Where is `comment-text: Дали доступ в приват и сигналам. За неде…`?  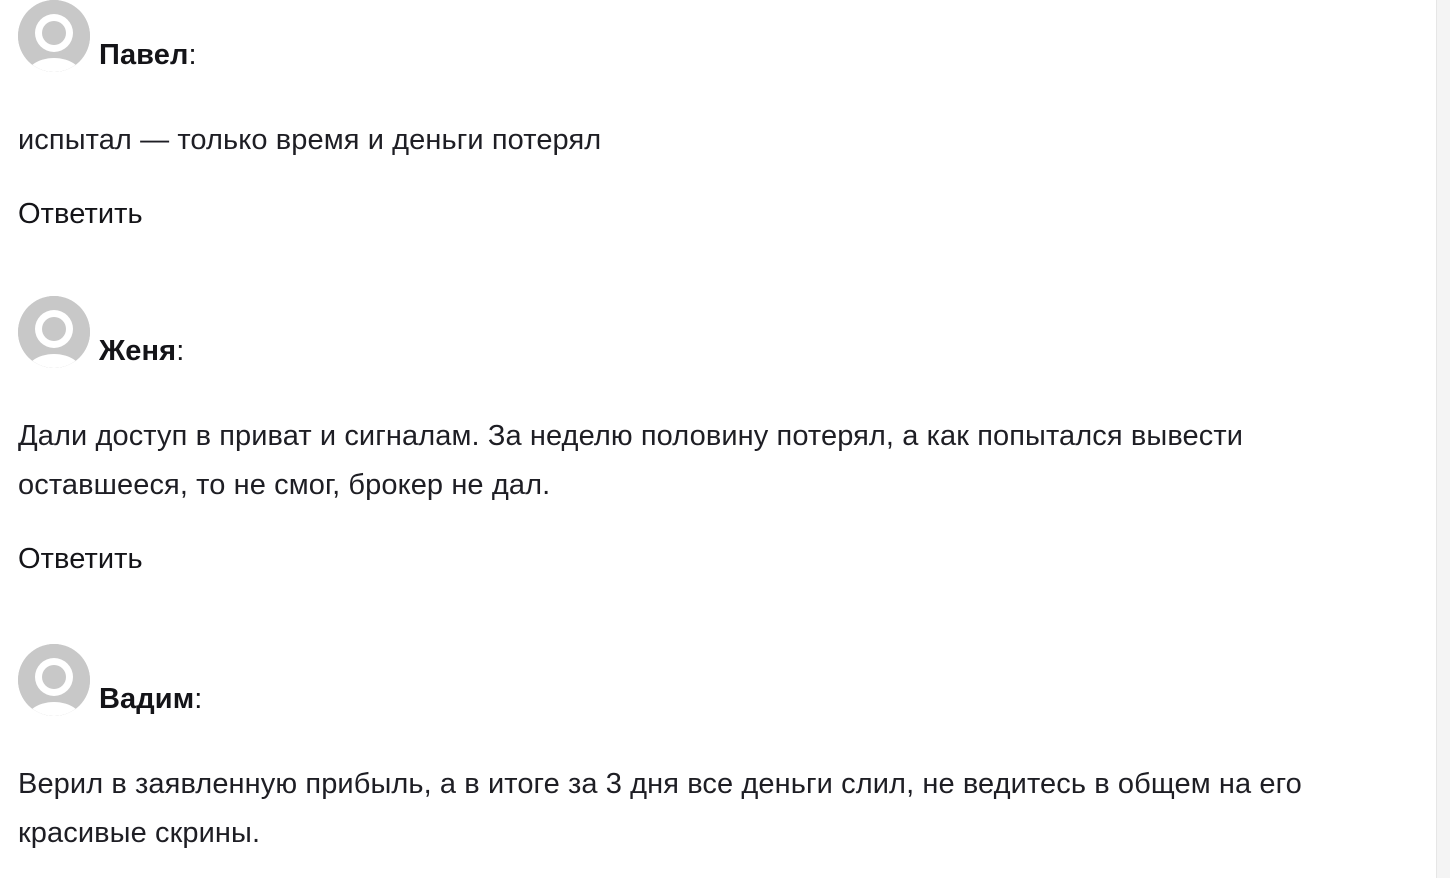 comment-text: Дали доступ в приват и сигналам. За неде… is located at coordinates (631, 460).